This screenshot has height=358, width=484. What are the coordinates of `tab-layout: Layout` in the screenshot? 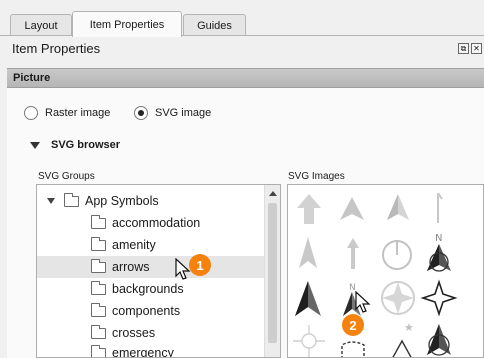 It's located at (41, 25).